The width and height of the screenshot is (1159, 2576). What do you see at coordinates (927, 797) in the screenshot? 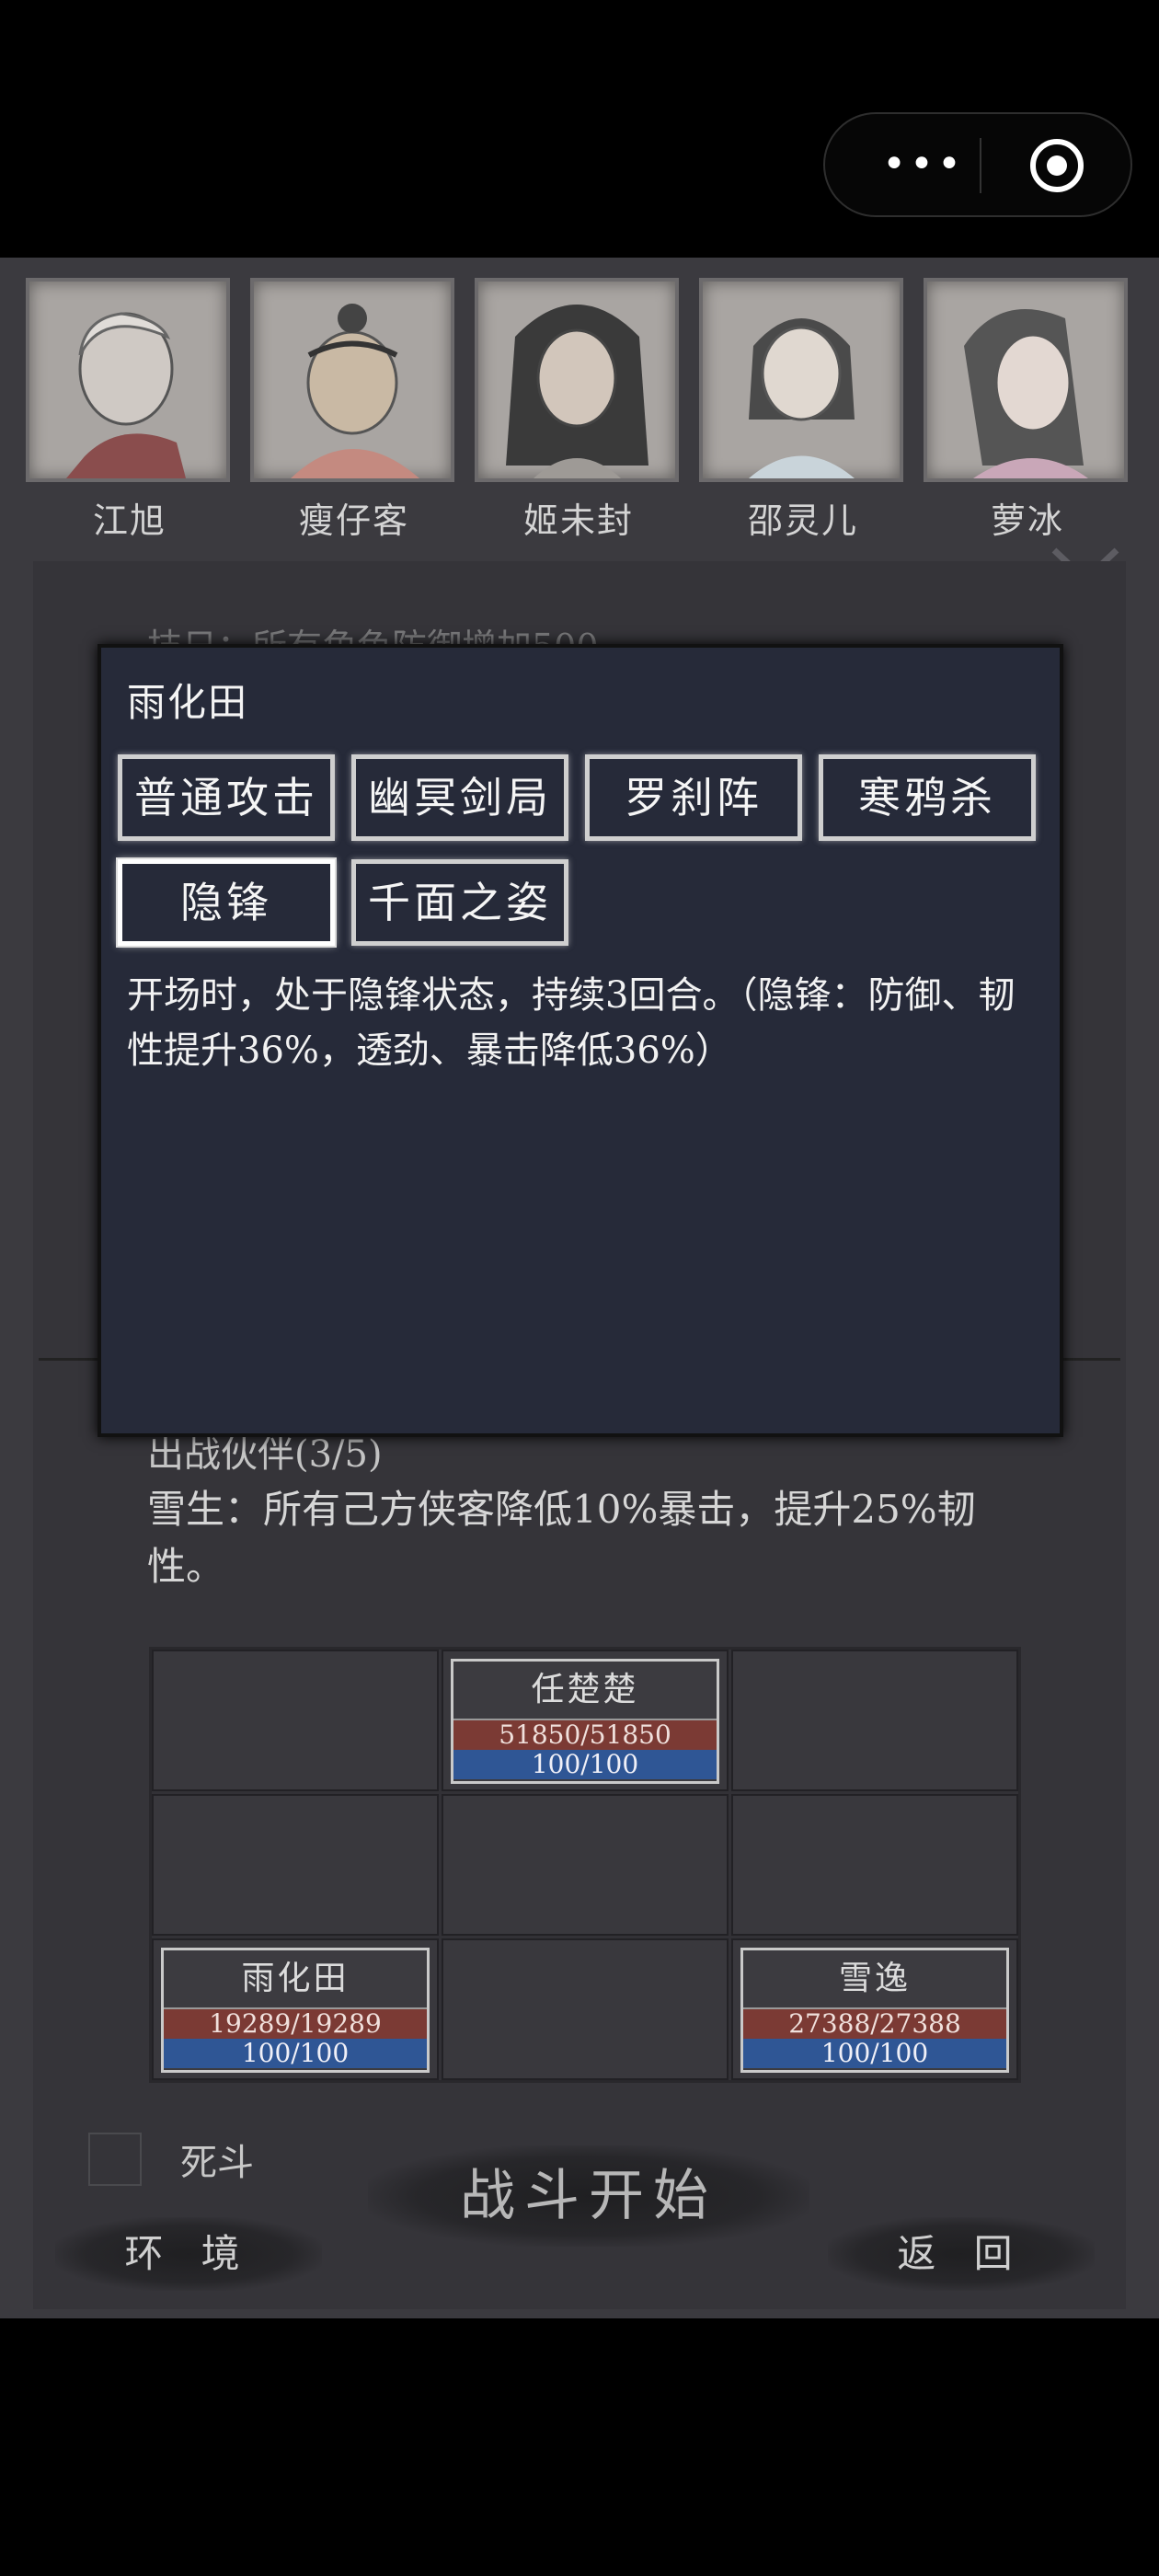
I see `skill-button: 寒鸦杀` at bounding box center [927, 797].